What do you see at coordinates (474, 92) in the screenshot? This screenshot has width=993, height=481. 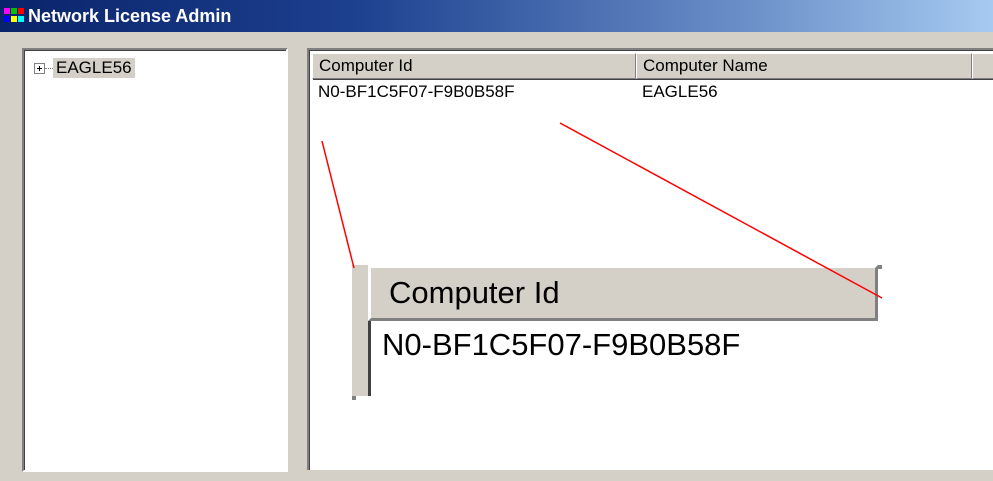 I see `cell-computer-id: N0-BF1C5F07-F9B0B58F` at bounding box center [474, 92].